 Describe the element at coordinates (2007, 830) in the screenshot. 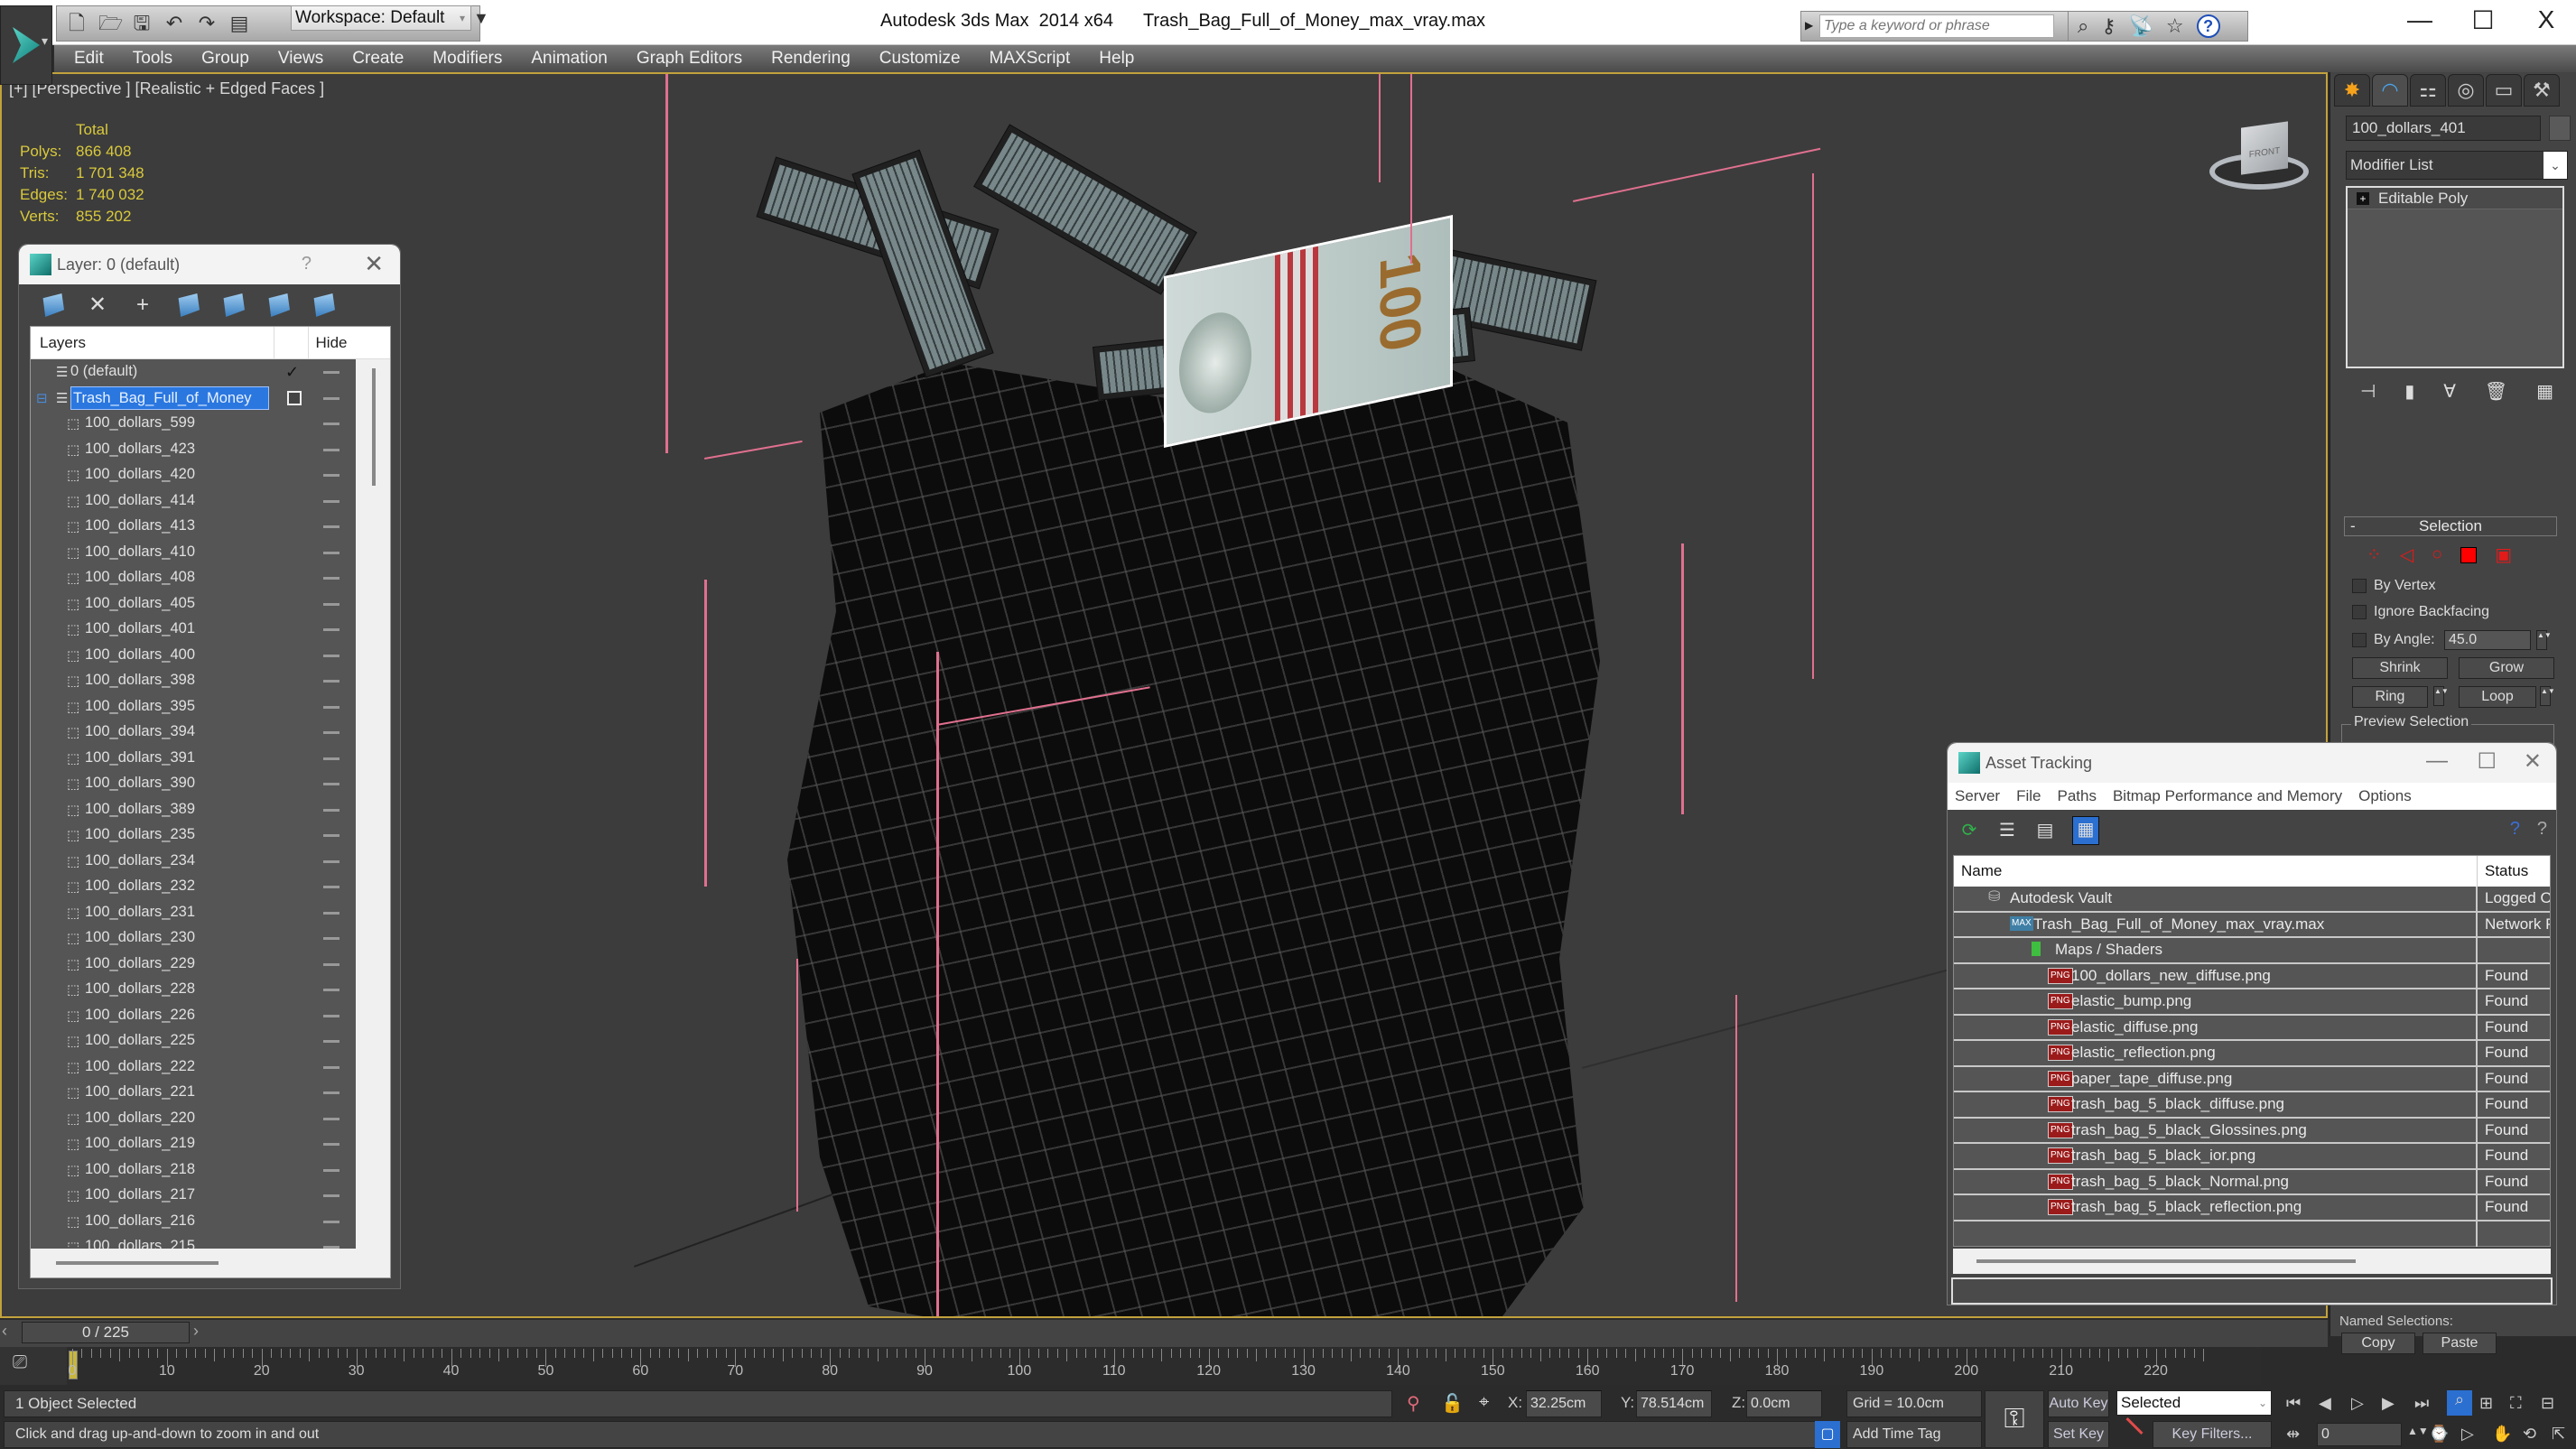

I see `list-view-icon: ☰` at that location.